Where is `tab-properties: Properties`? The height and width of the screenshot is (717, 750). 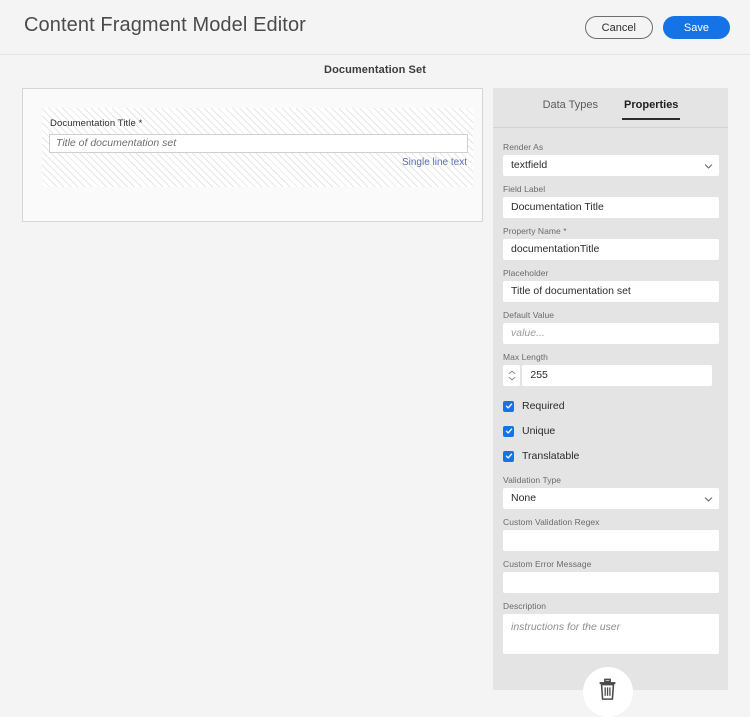
tab-properties: Properties is located at coordinates (651, 109).